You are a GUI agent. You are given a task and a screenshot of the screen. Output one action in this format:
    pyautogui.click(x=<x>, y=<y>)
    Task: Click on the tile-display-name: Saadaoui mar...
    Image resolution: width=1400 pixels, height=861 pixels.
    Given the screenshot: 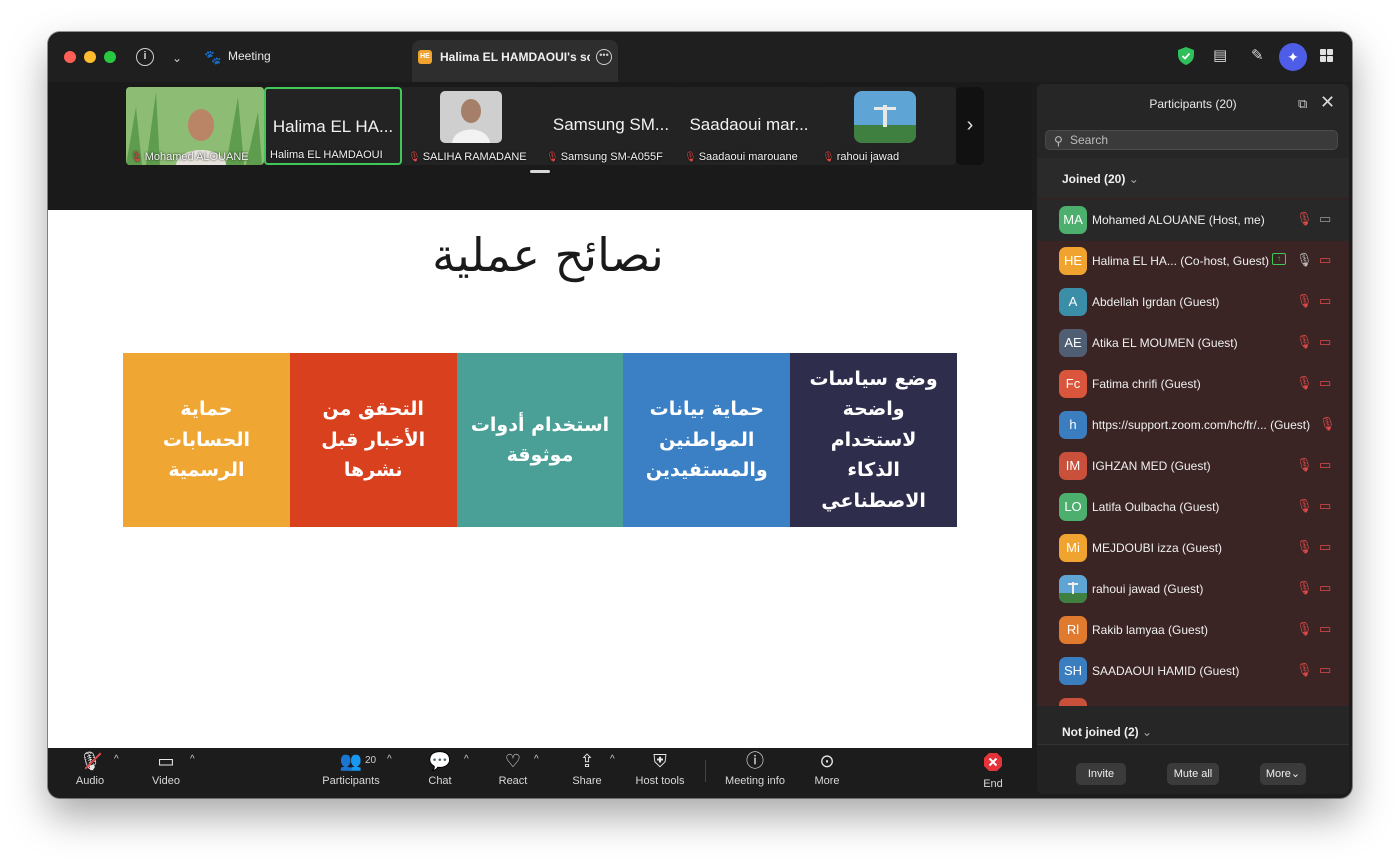 What is the action you would take?
    pyautogui.click(x=749, y=124)
    